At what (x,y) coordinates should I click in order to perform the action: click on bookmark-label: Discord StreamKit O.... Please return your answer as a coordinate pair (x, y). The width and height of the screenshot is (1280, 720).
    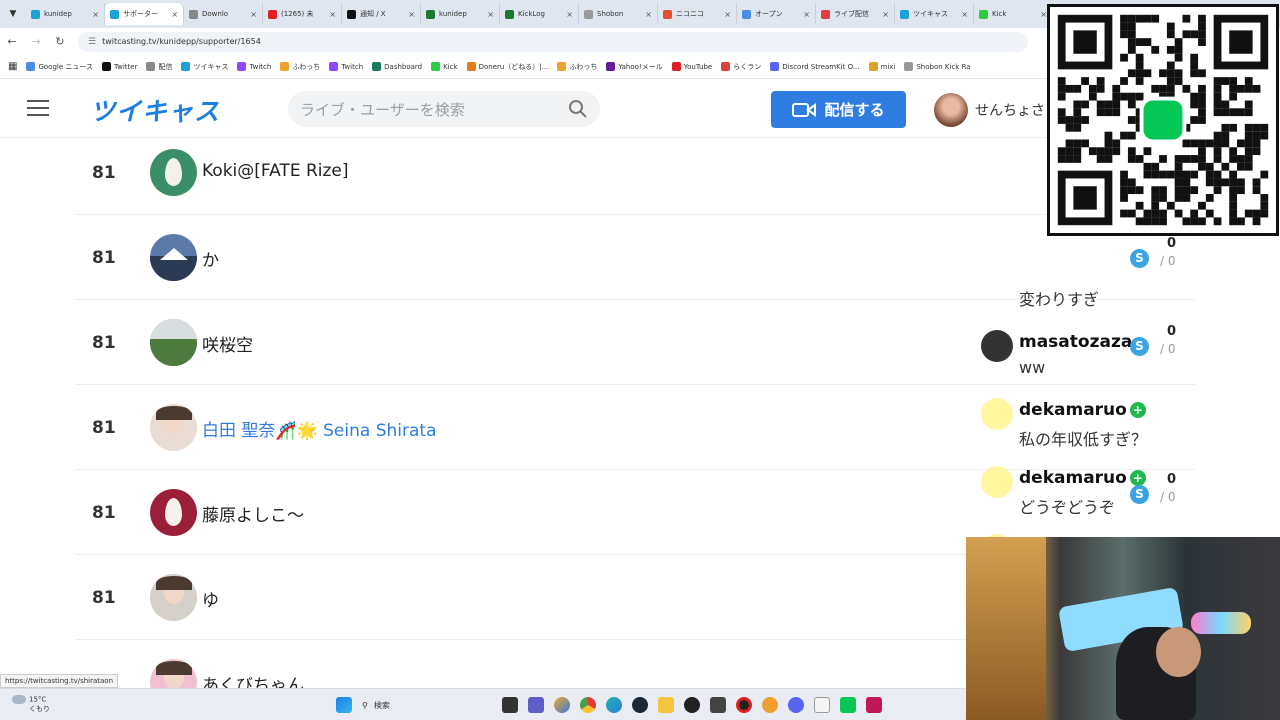
    Looking at the image, I should click on (821, 66).